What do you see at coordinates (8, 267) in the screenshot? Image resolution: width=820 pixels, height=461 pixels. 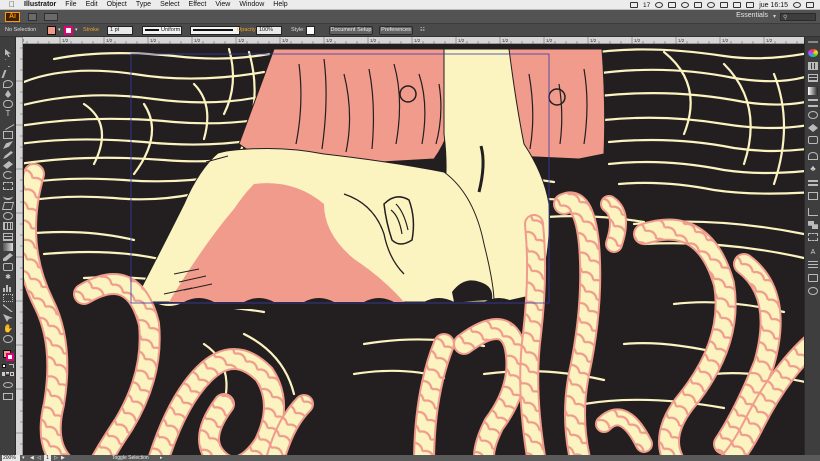 I see `blend-tool-icon` at bounding box center [8, 267].